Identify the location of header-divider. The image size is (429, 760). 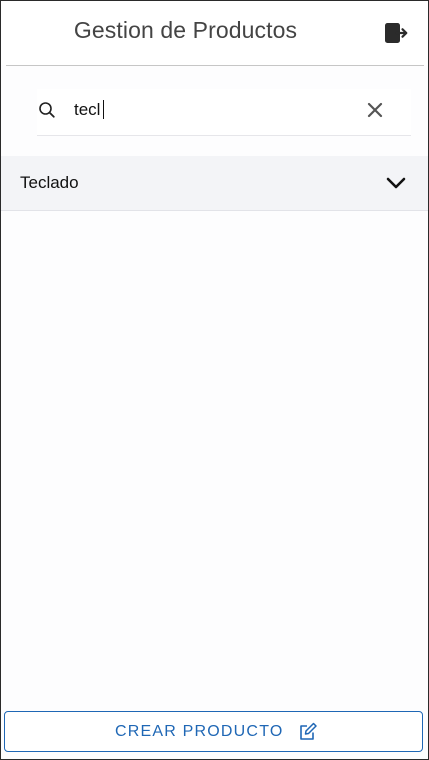
(215, 65).